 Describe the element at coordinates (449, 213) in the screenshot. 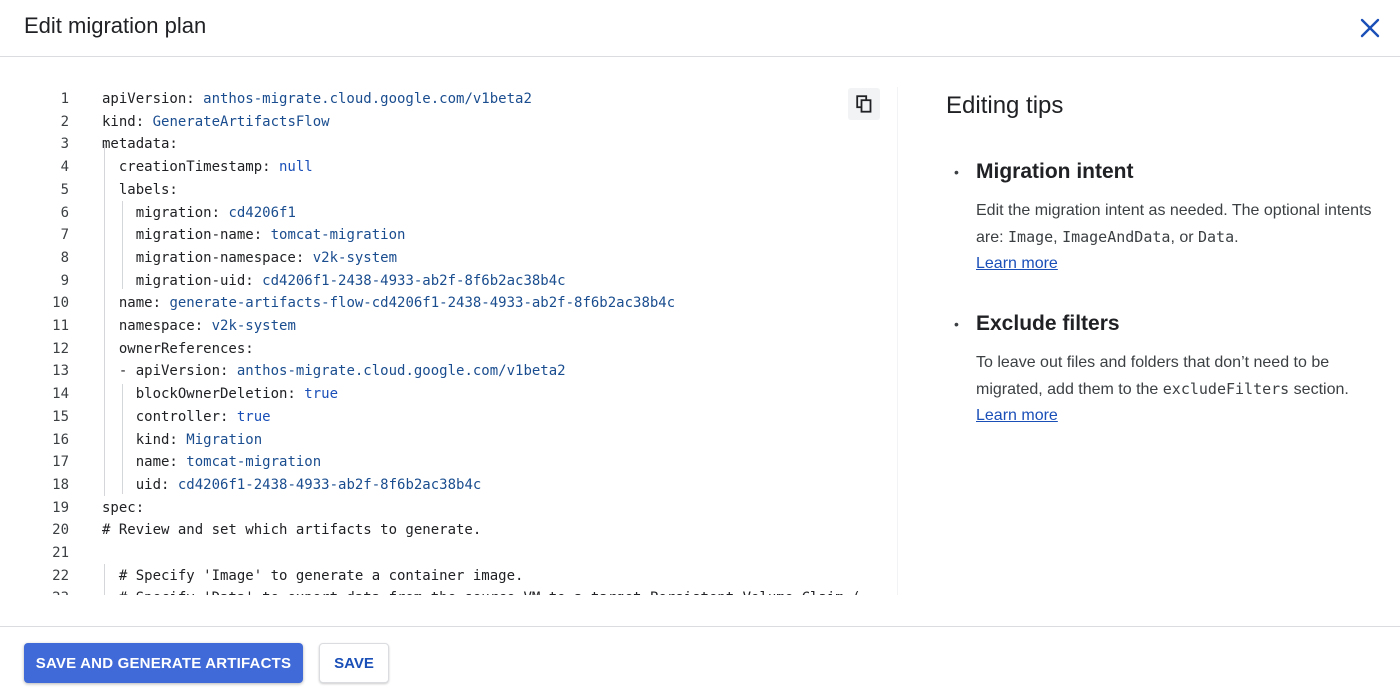

I see `code-line: 6 migration: cd4206f1` at that location.